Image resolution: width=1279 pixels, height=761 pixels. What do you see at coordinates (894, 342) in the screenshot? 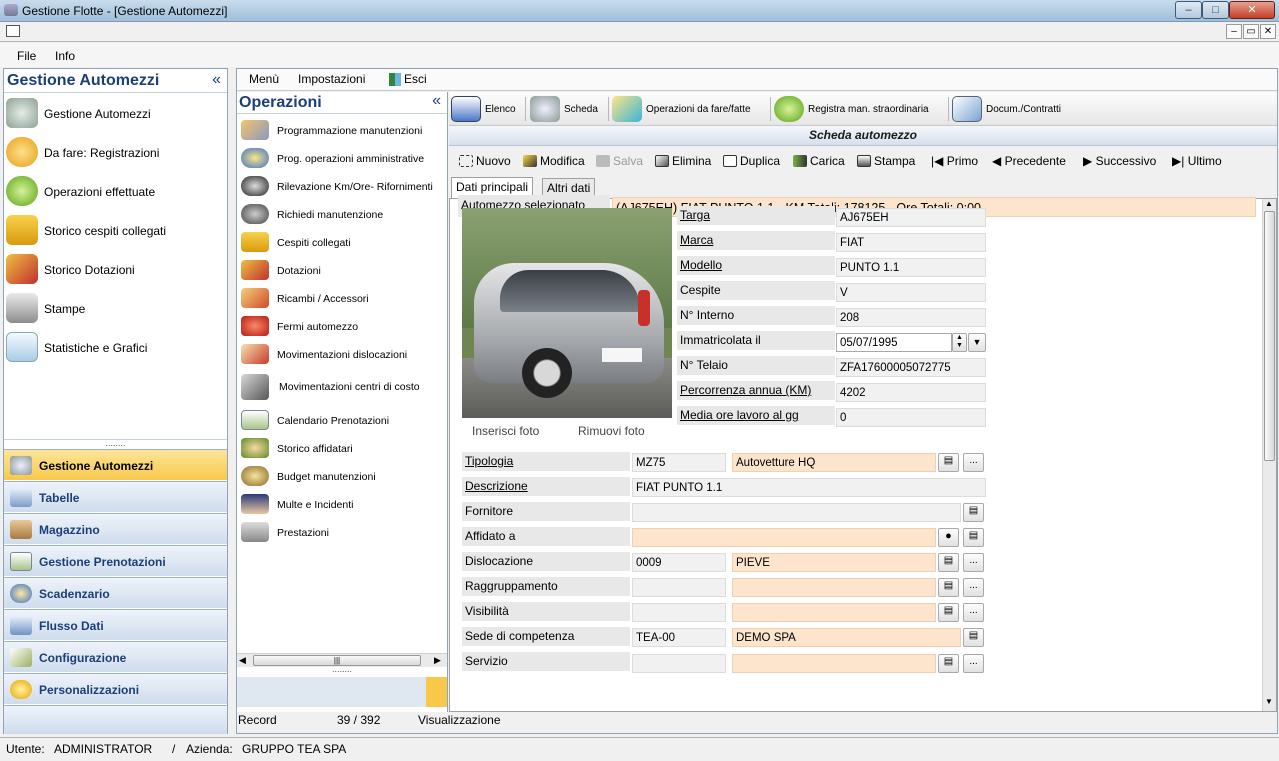
I see `immatricolata-date-field: 05/07/1995` at bounding box center [894, 342].